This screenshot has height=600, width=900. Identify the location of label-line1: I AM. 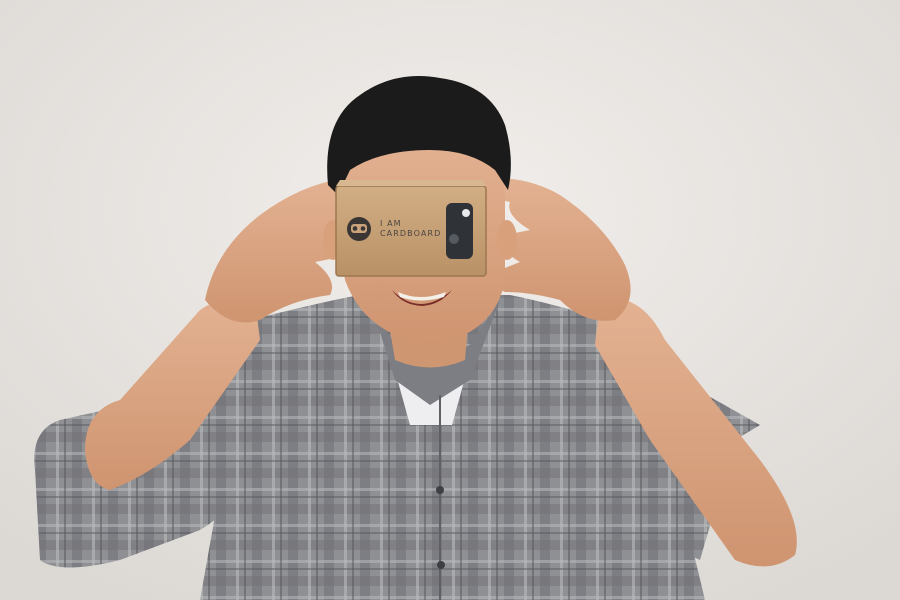
(391, 223).